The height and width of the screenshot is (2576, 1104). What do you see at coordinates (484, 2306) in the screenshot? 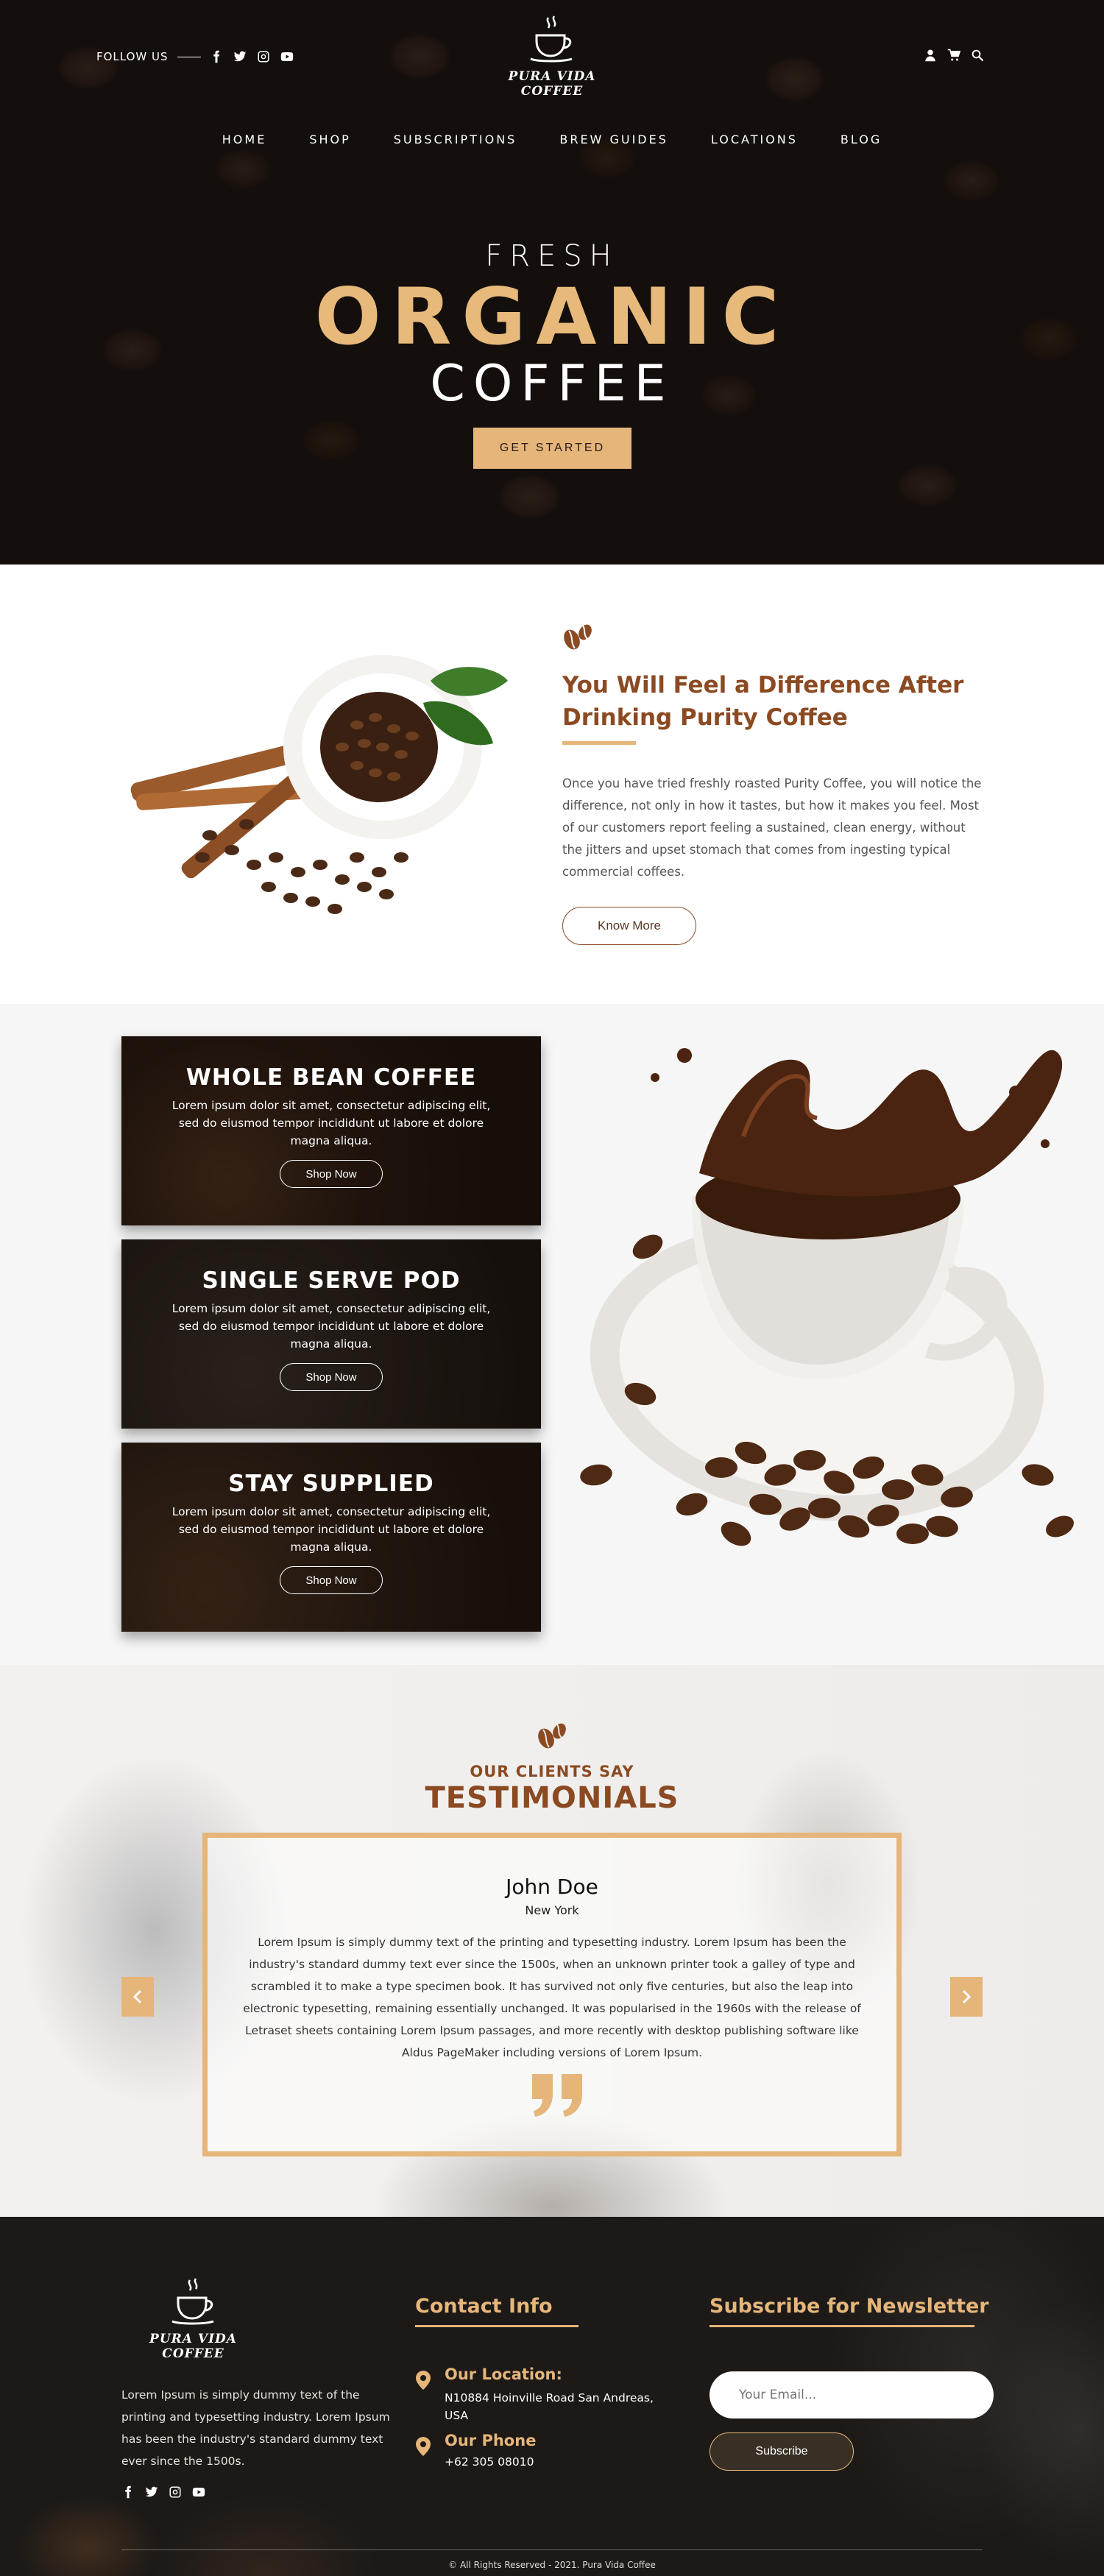
I see `contact-info-heading: Contact Info` at bounding box center [484, 2306].